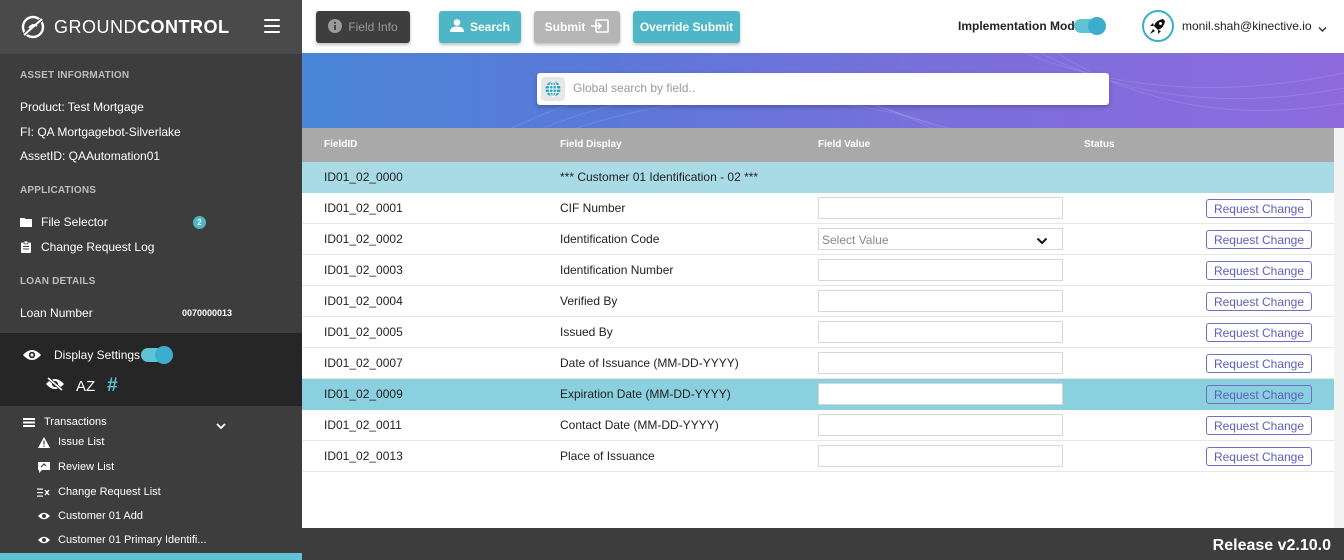 This screenshot has width=1344, height=560. I want to click on eye-slash-icon, so click(55, 386).